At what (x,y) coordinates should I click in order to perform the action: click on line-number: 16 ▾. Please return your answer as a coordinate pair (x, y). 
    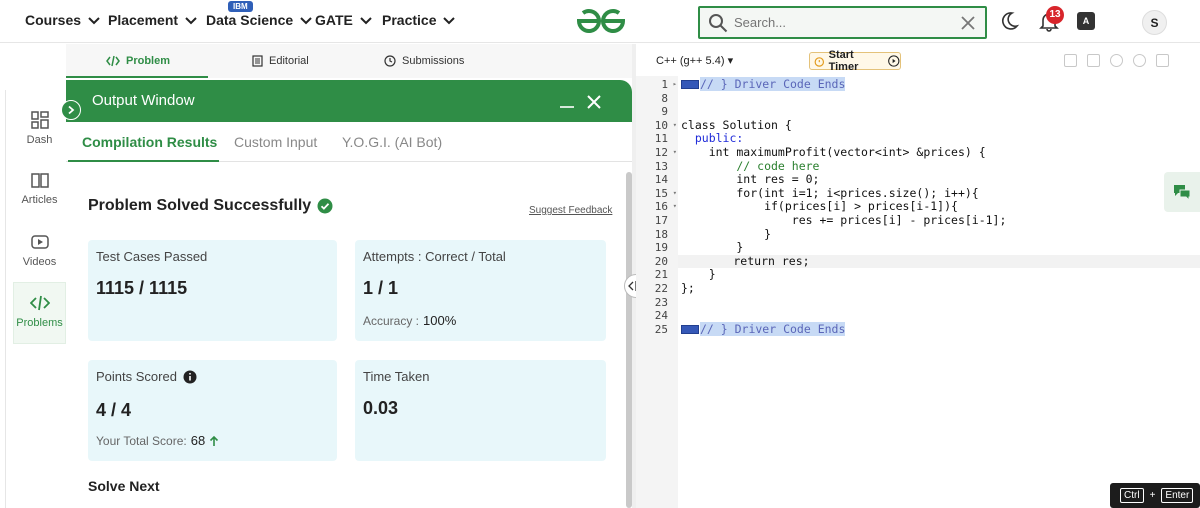
    Looking at the image, I should click on (665, 207).